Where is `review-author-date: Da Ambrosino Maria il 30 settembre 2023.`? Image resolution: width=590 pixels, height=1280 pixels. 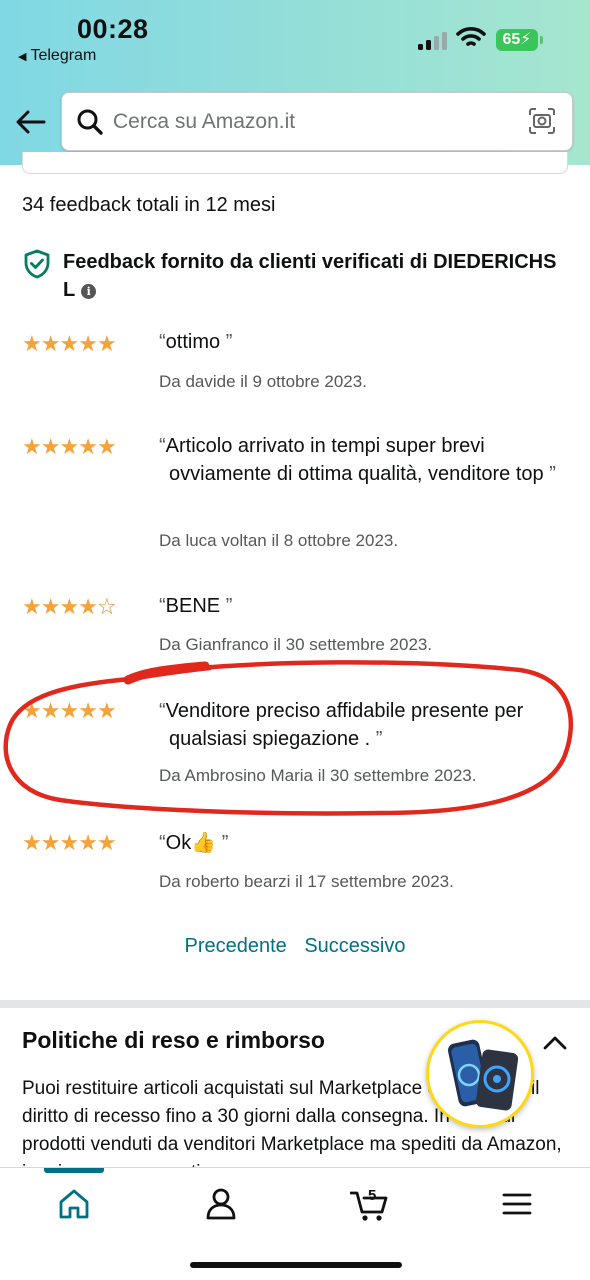
review-author-date: Da Ambrosino Maria il 30 settembre 2023. is located at coordinates (318, 775).